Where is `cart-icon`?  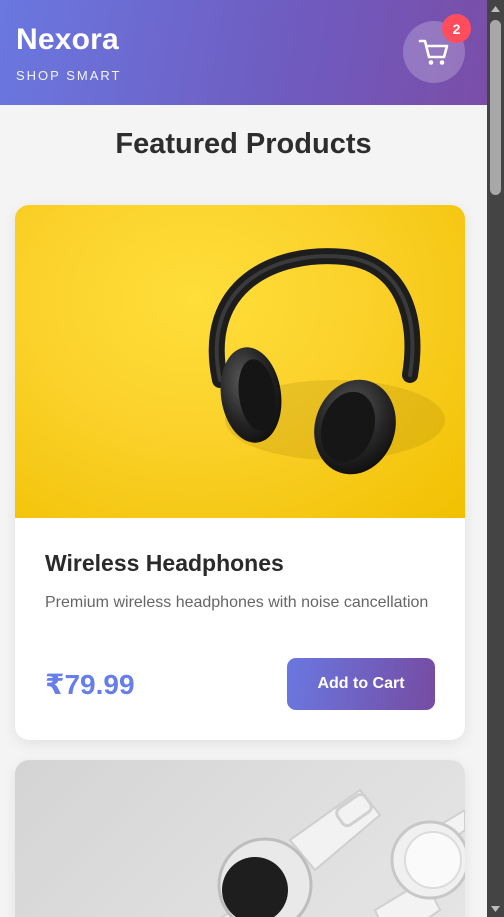
cart-icon is located at coordinates (433, 52).